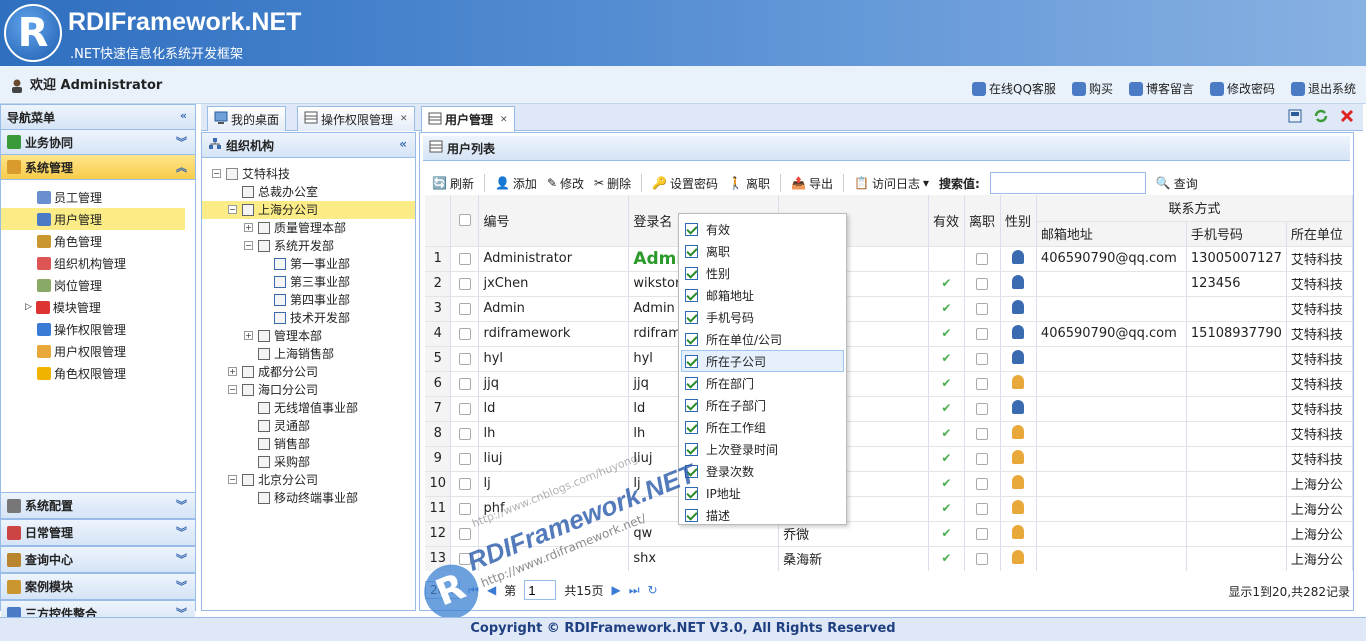 The width and height of the screenshot is (1366, 641). I want to click on nav-section-1: 系统管理 ︽, so click(98, 167).